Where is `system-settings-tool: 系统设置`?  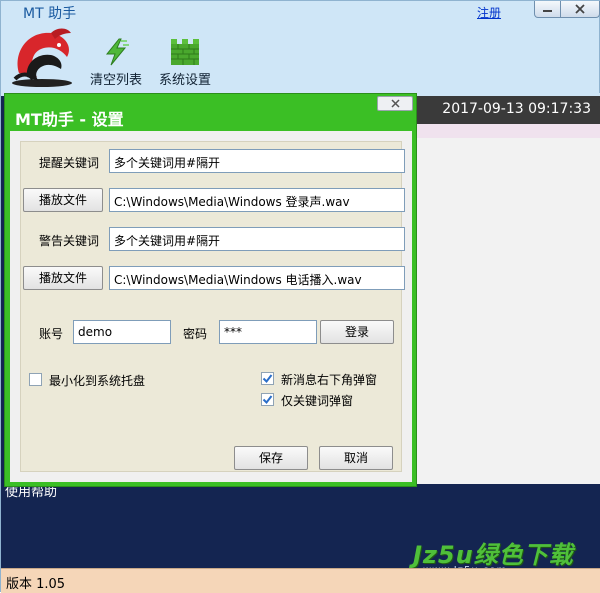 system-settings-tool: 系统设置 is located at coordinates (185, 62).